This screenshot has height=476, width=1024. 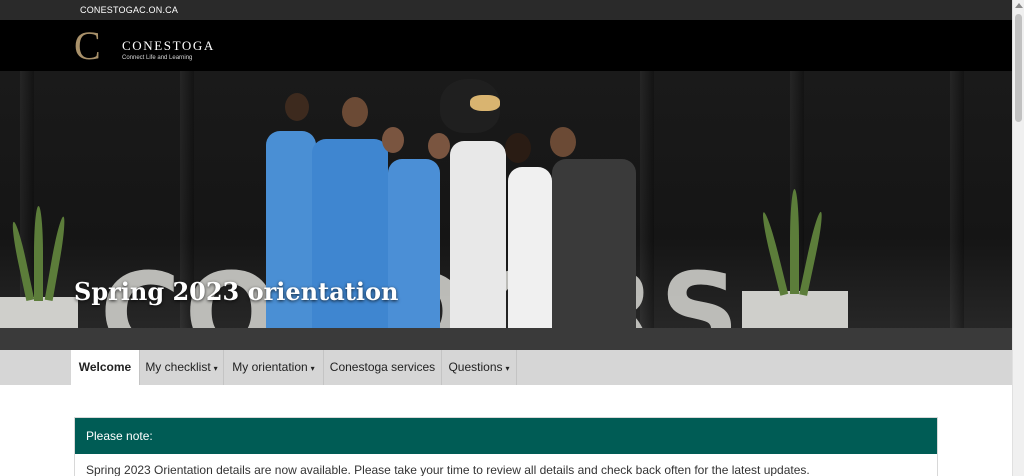 What do you see at coordinates (506, 10) in the screenshot?
I see `top-utility-bar: CONESTOGAC.ON.CA` at bounding box center [506, 10].